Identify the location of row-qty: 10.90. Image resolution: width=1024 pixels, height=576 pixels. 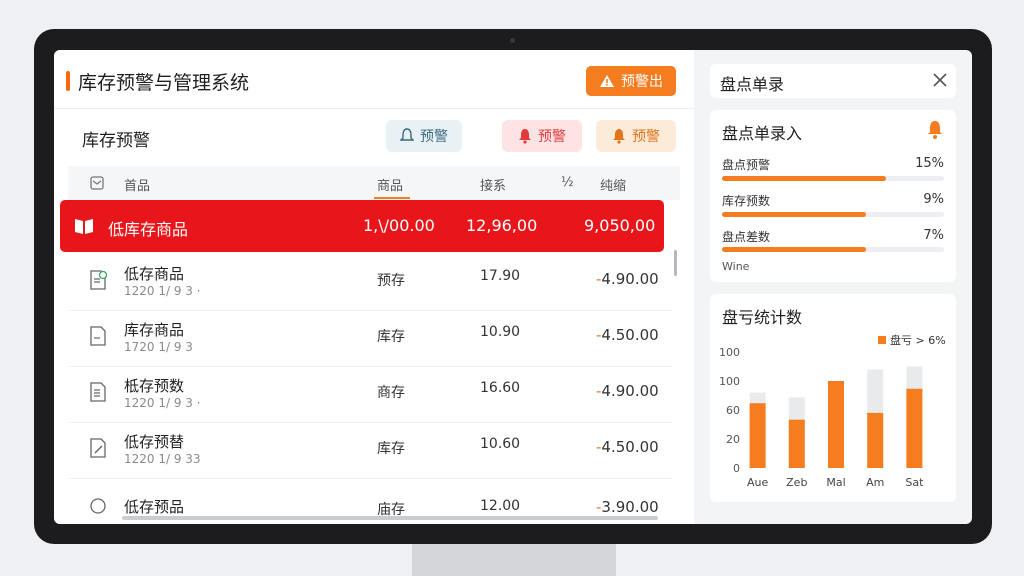
(500, 332).